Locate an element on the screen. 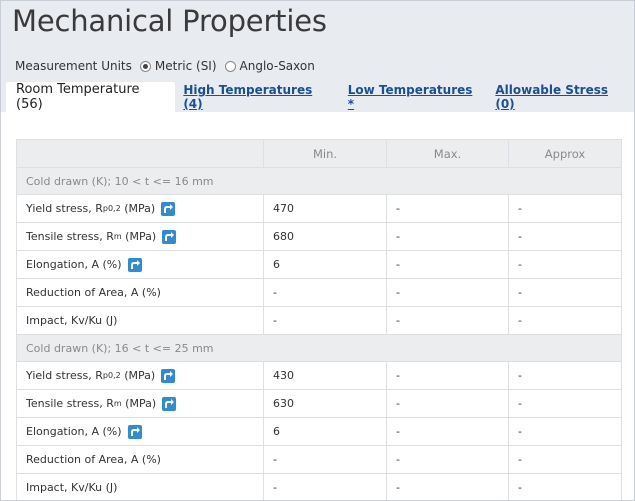  group-title: Cold drawn (K); 16 < t <= 25 mm is located at coordinates (319, 348).